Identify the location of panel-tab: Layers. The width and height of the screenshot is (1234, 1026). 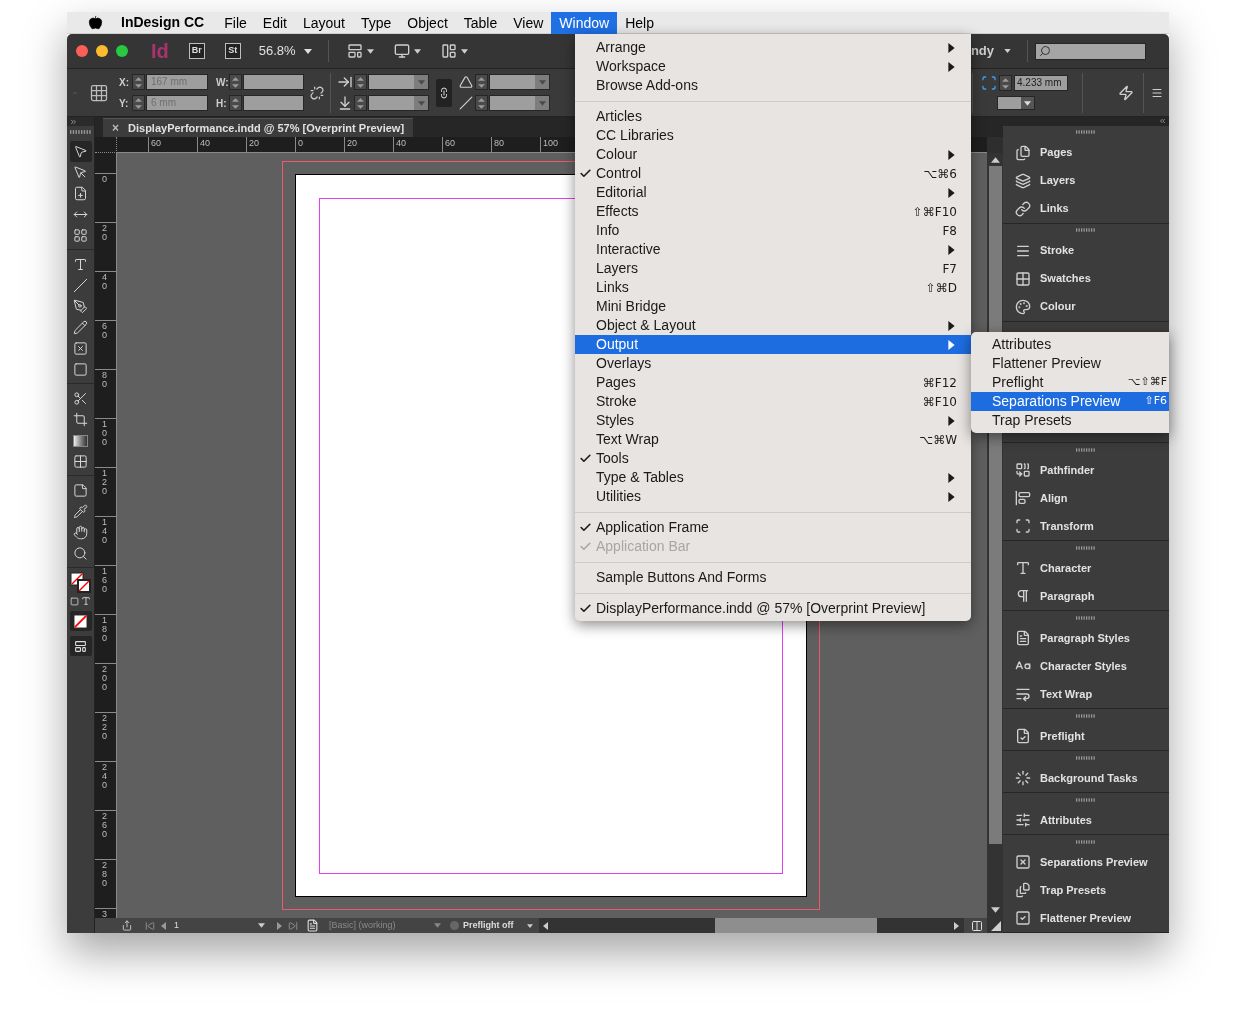
(1086, 180).